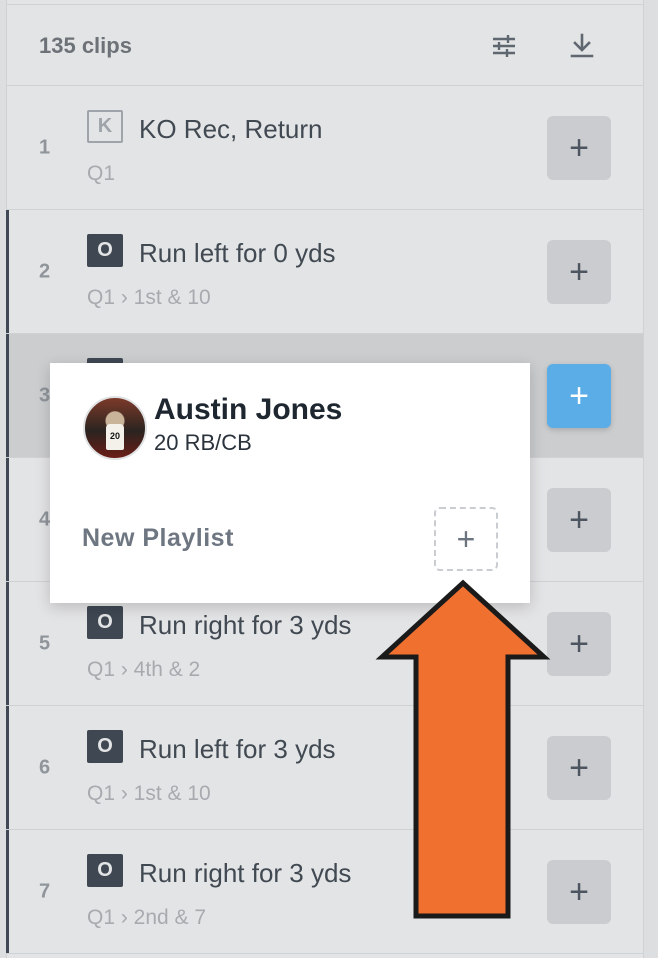 The image size is (658, 958). Describe the element at coordinates (463, 749) in the screenshot. I see `pointer-arrow-icon` at that location.